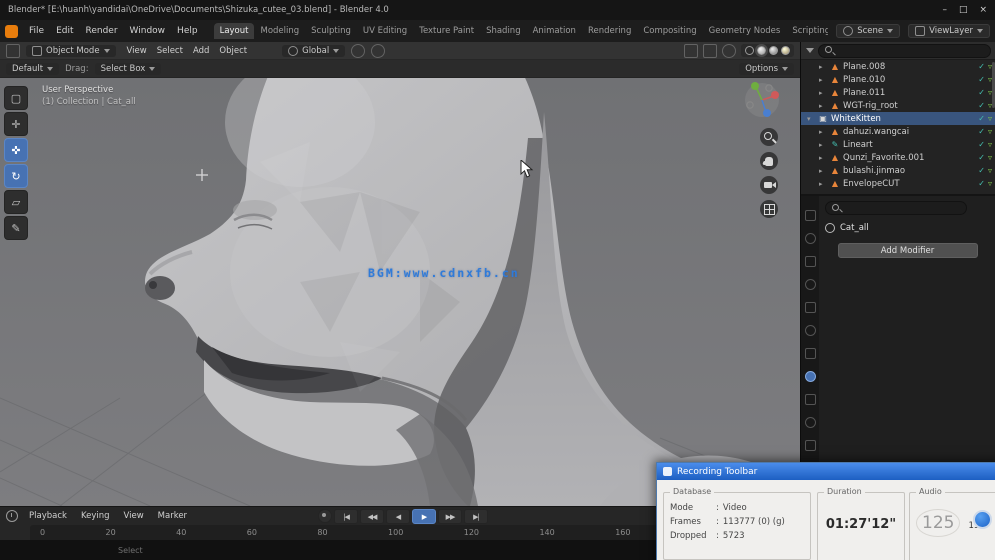 The image size is (995, 560). I want to click on workspace-tab: Sculpting, so click(331, 31).